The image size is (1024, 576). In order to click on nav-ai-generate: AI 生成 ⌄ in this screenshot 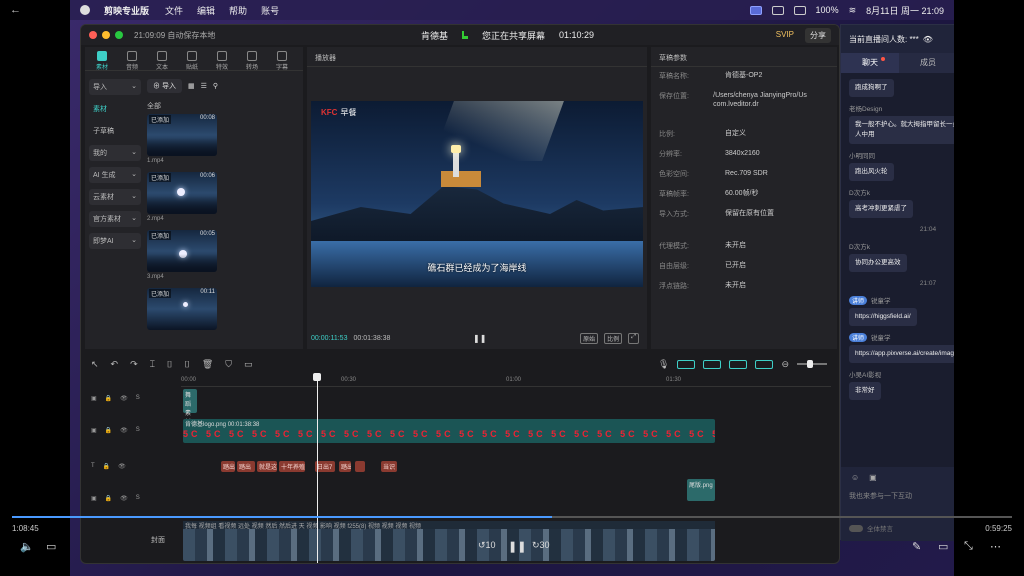, I will do `click(115, 175)`.